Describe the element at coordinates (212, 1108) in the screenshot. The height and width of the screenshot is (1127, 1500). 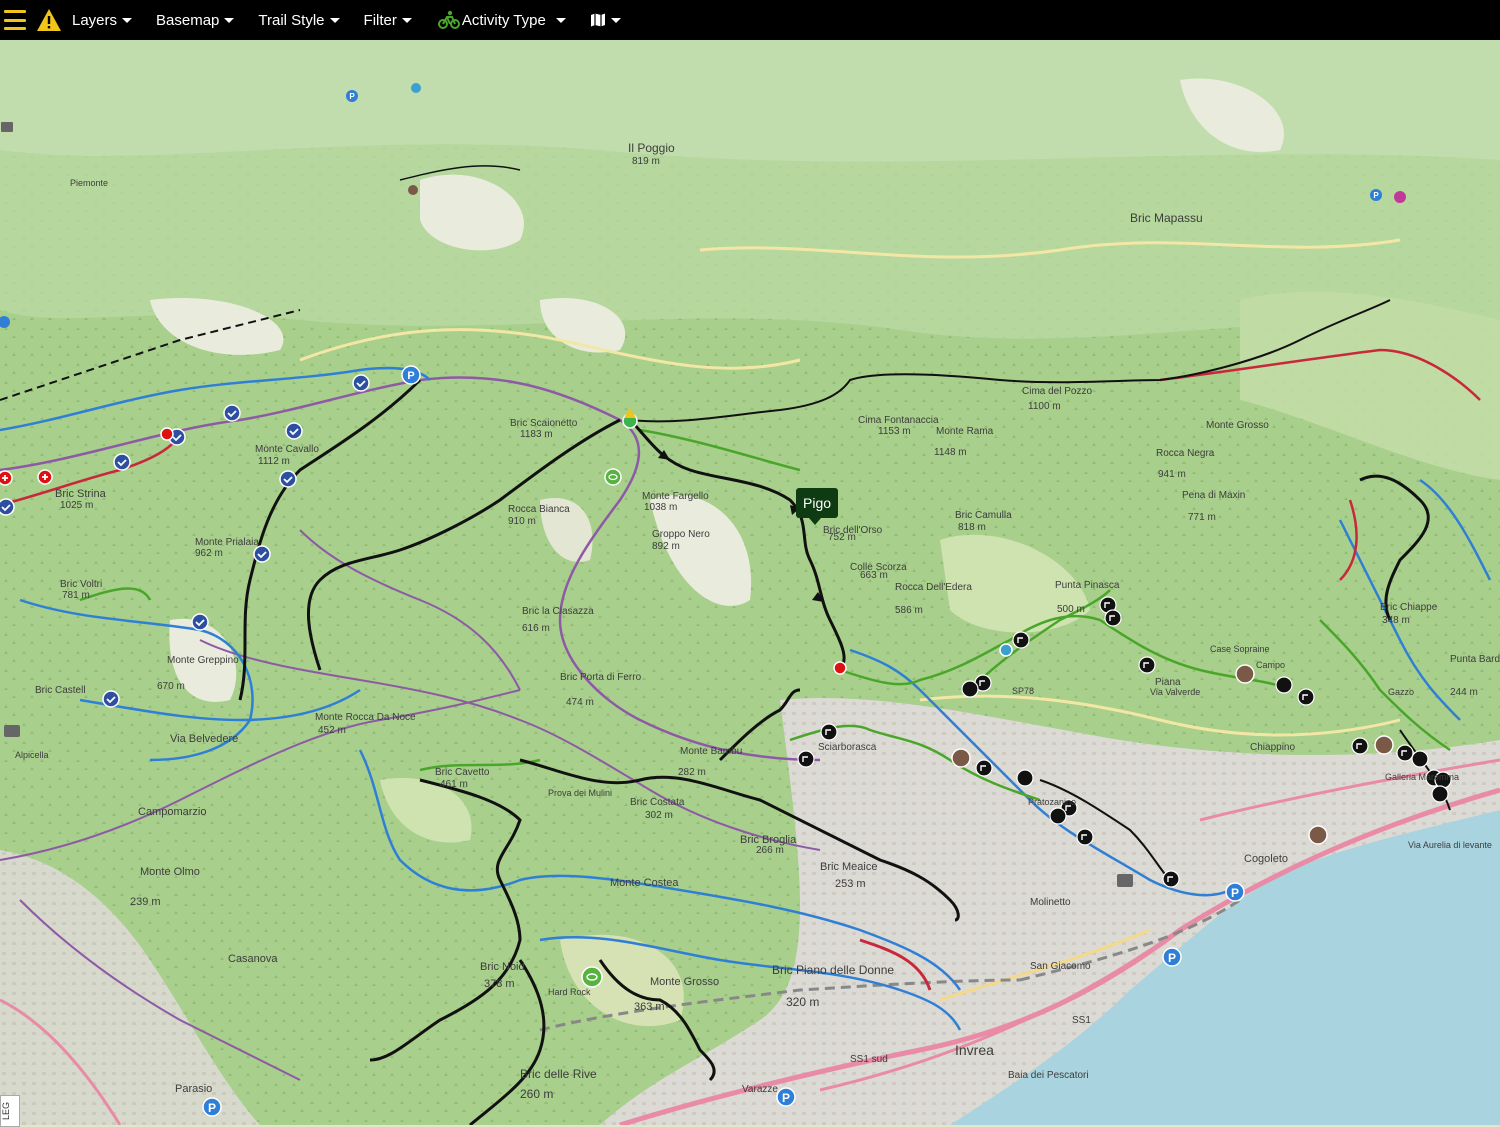
I see `svg-text: P` at that location.